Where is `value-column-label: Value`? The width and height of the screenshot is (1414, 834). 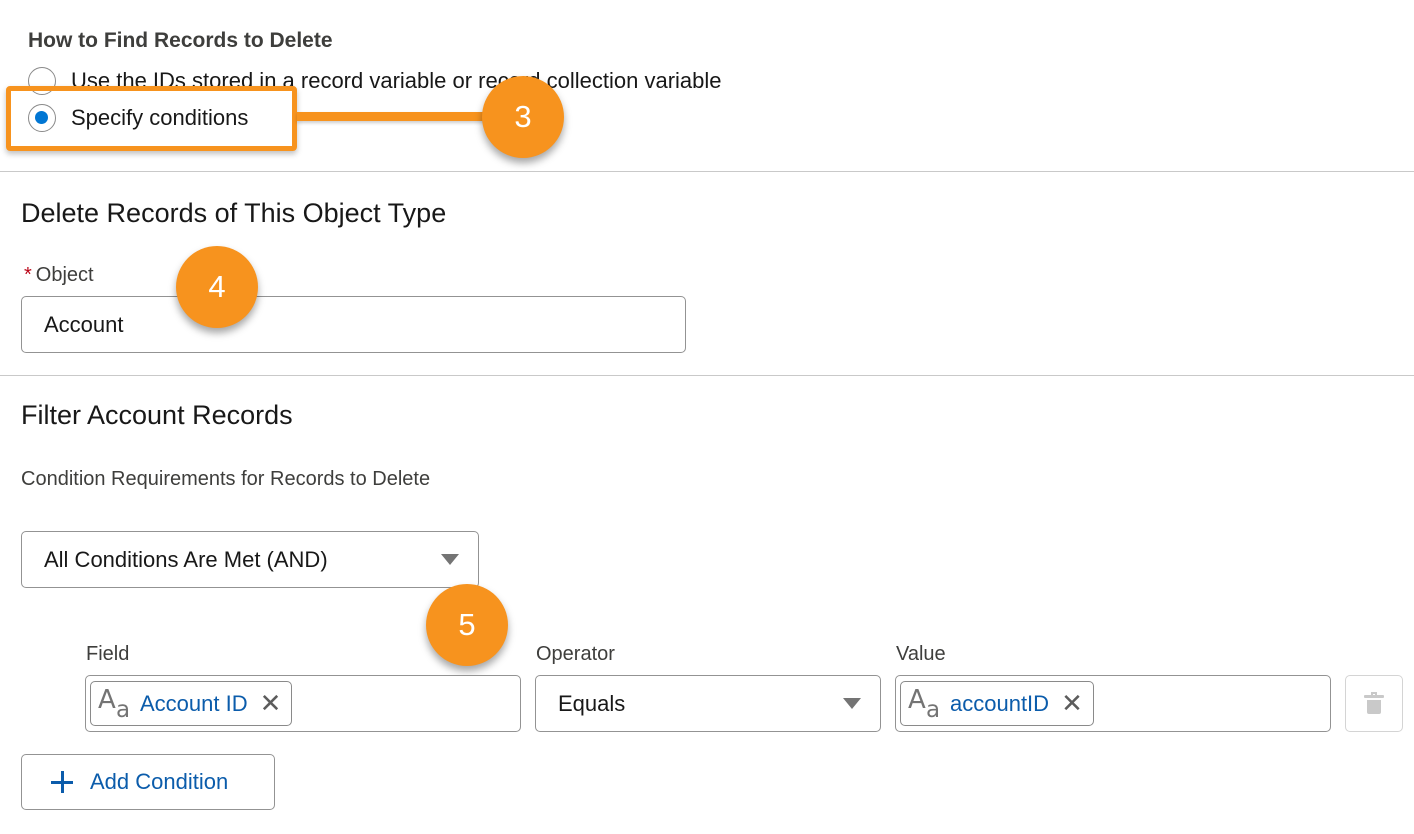 value-column-label: Value is located at coordinates (921, 654).